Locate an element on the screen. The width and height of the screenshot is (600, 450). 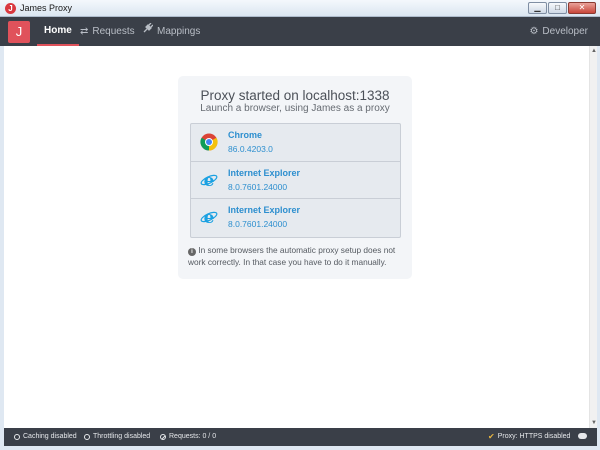
nav-requests-label: Requests is located at coordinates (113, 31).